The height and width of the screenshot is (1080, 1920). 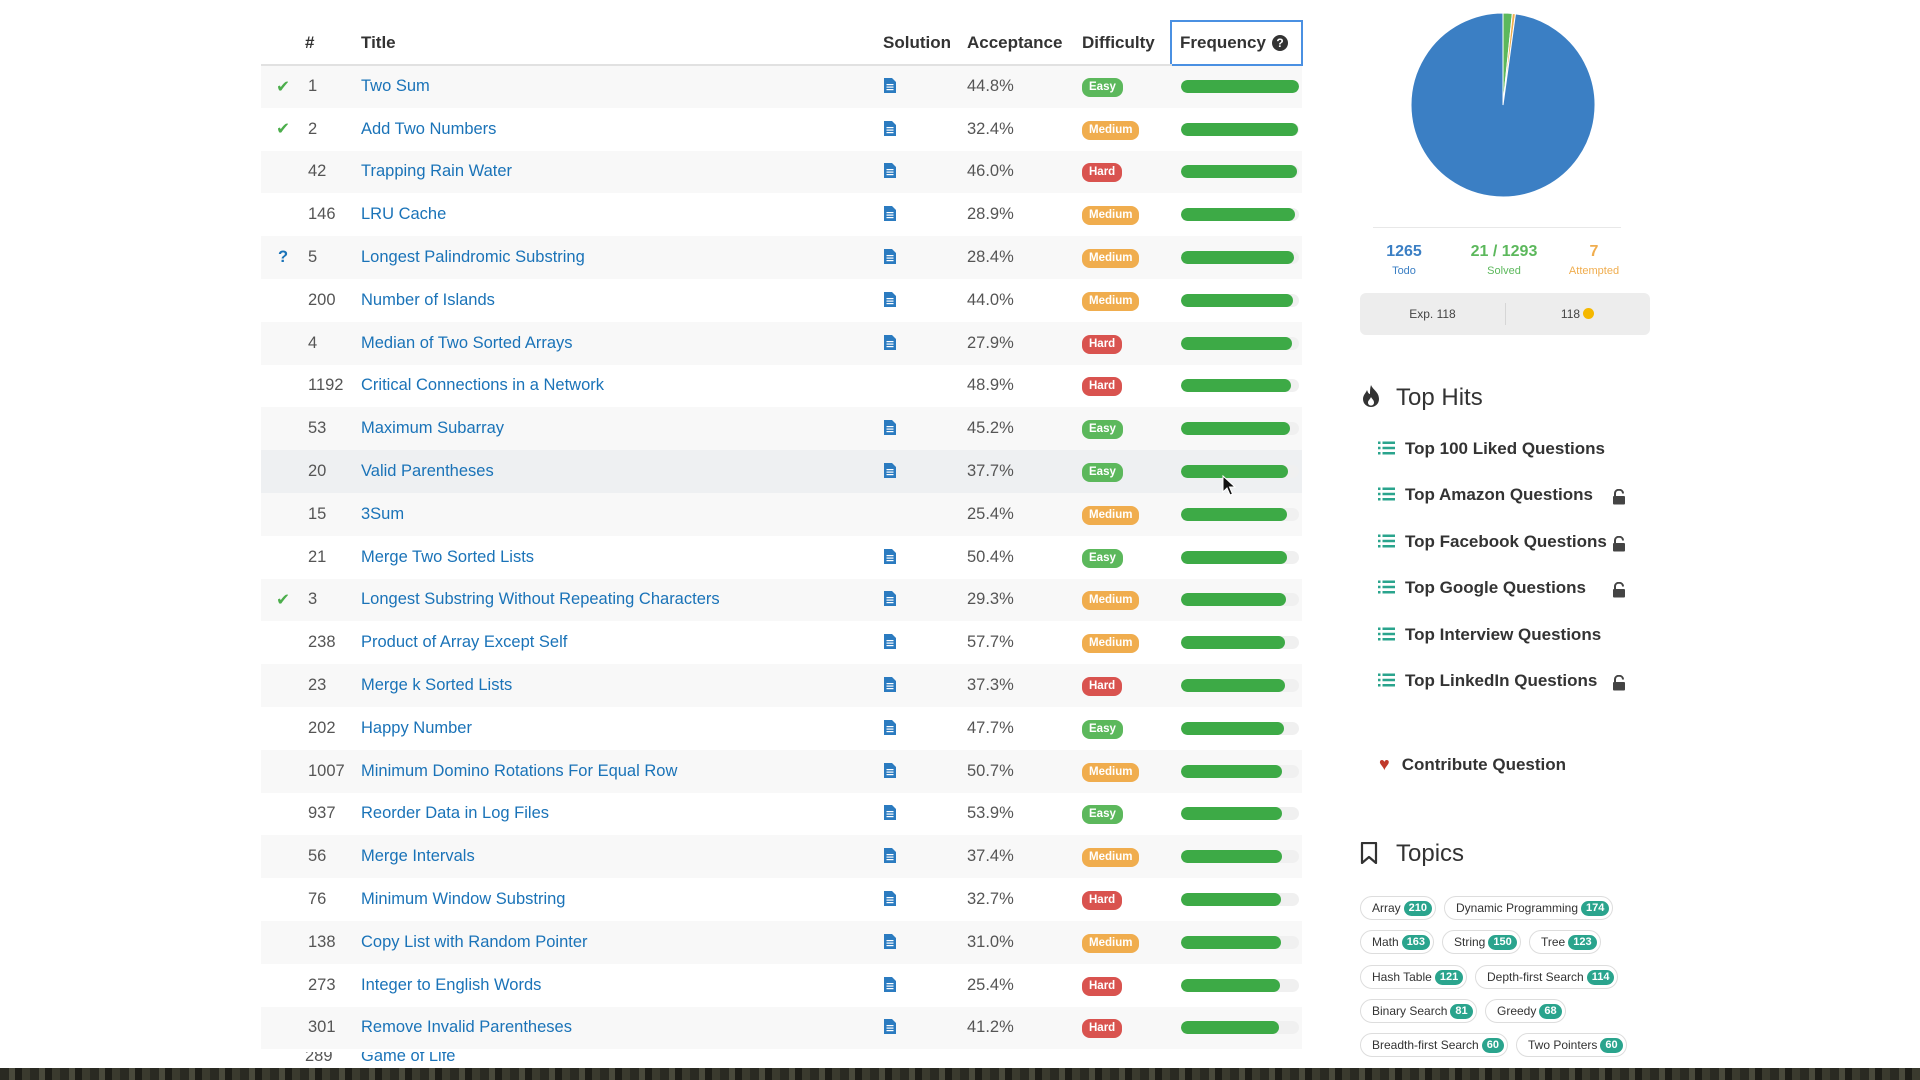 What do you see at coordinates (482, 385) in the screenshot?
I see `problem-title-link: Critical Connections in a Network` at bounding box center [482, 385].